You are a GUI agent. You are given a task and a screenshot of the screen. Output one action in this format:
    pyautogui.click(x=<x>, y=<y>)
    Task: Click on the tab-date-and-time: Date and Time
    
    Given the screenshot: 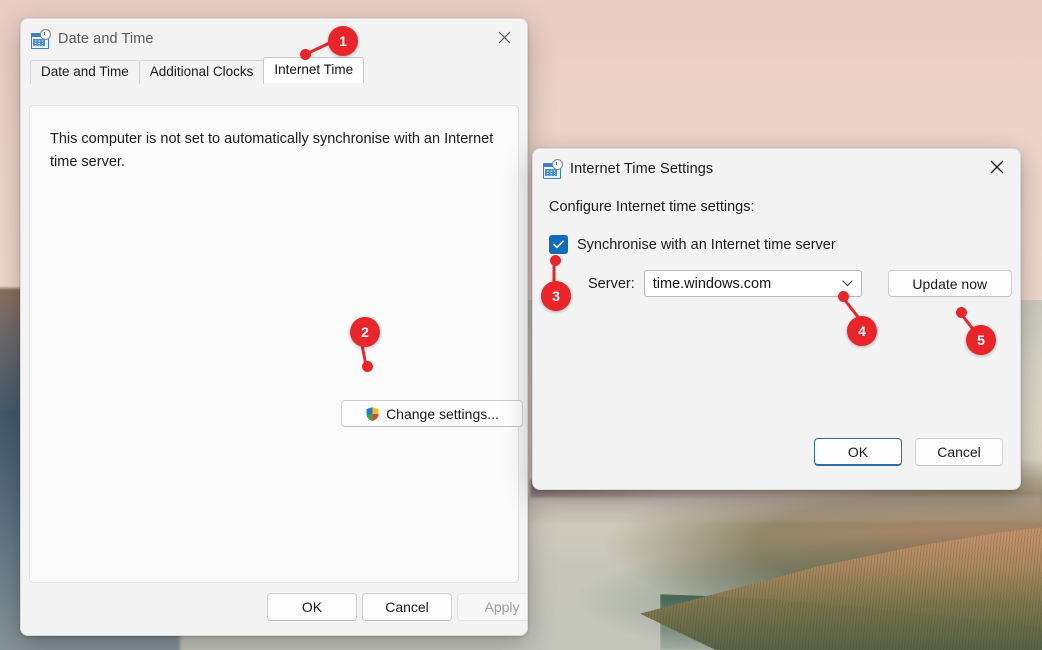 What is the action you would take?
    pyautogui.click(x=85, y=72)
    